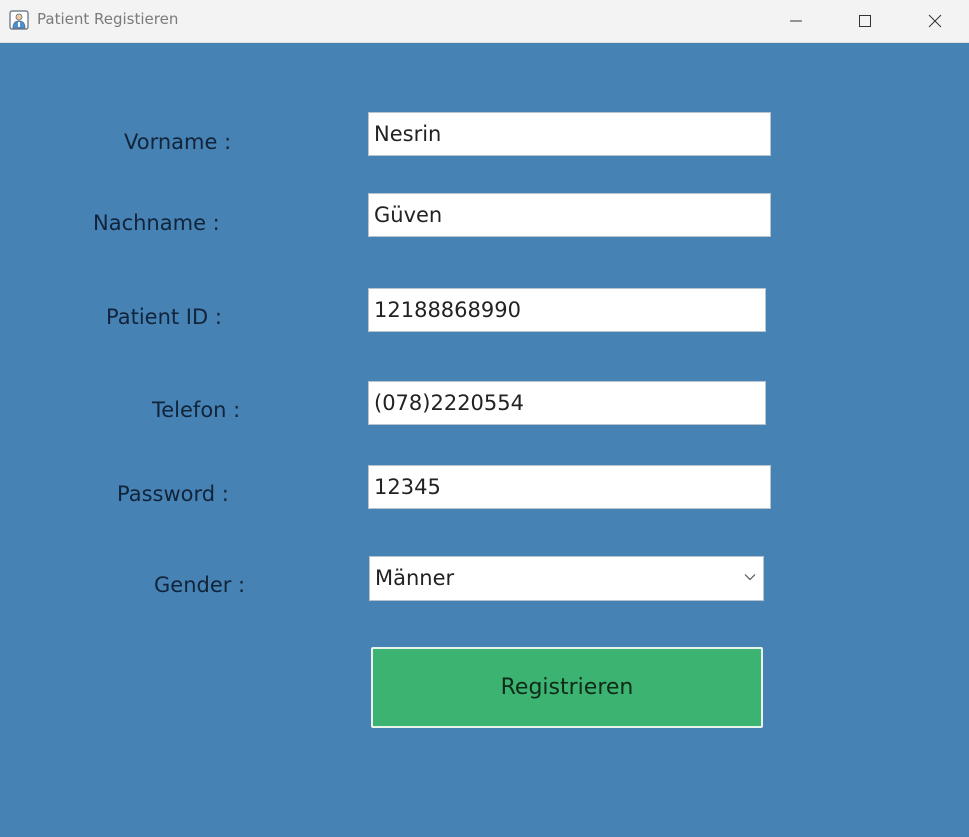  I want to click on close-icon, so click(935, 21).